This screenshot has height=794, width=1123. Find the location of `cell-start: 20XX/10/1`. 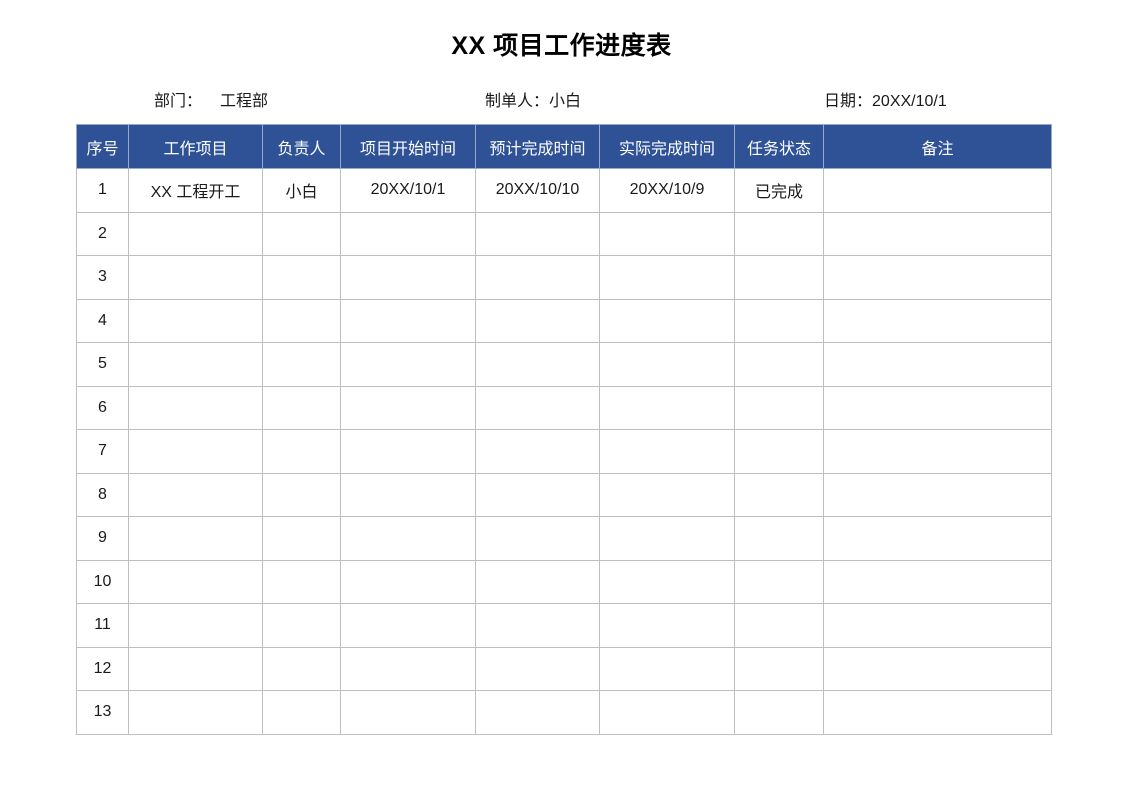

cell-start: 20XX/10/1 is located at coordinates (408, 190).